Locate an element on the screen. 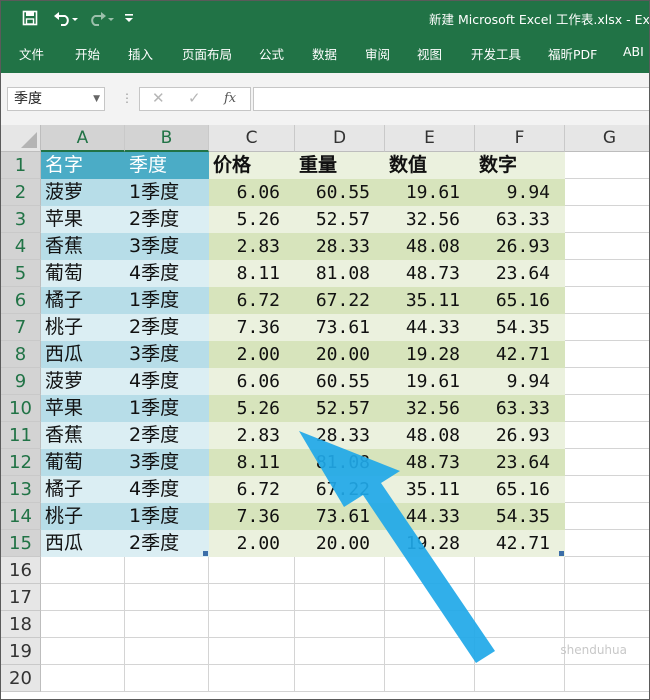 The width and height of the screenshot is (650, 700). cell-f8: 42.71 is located at coordinates (520, 354).